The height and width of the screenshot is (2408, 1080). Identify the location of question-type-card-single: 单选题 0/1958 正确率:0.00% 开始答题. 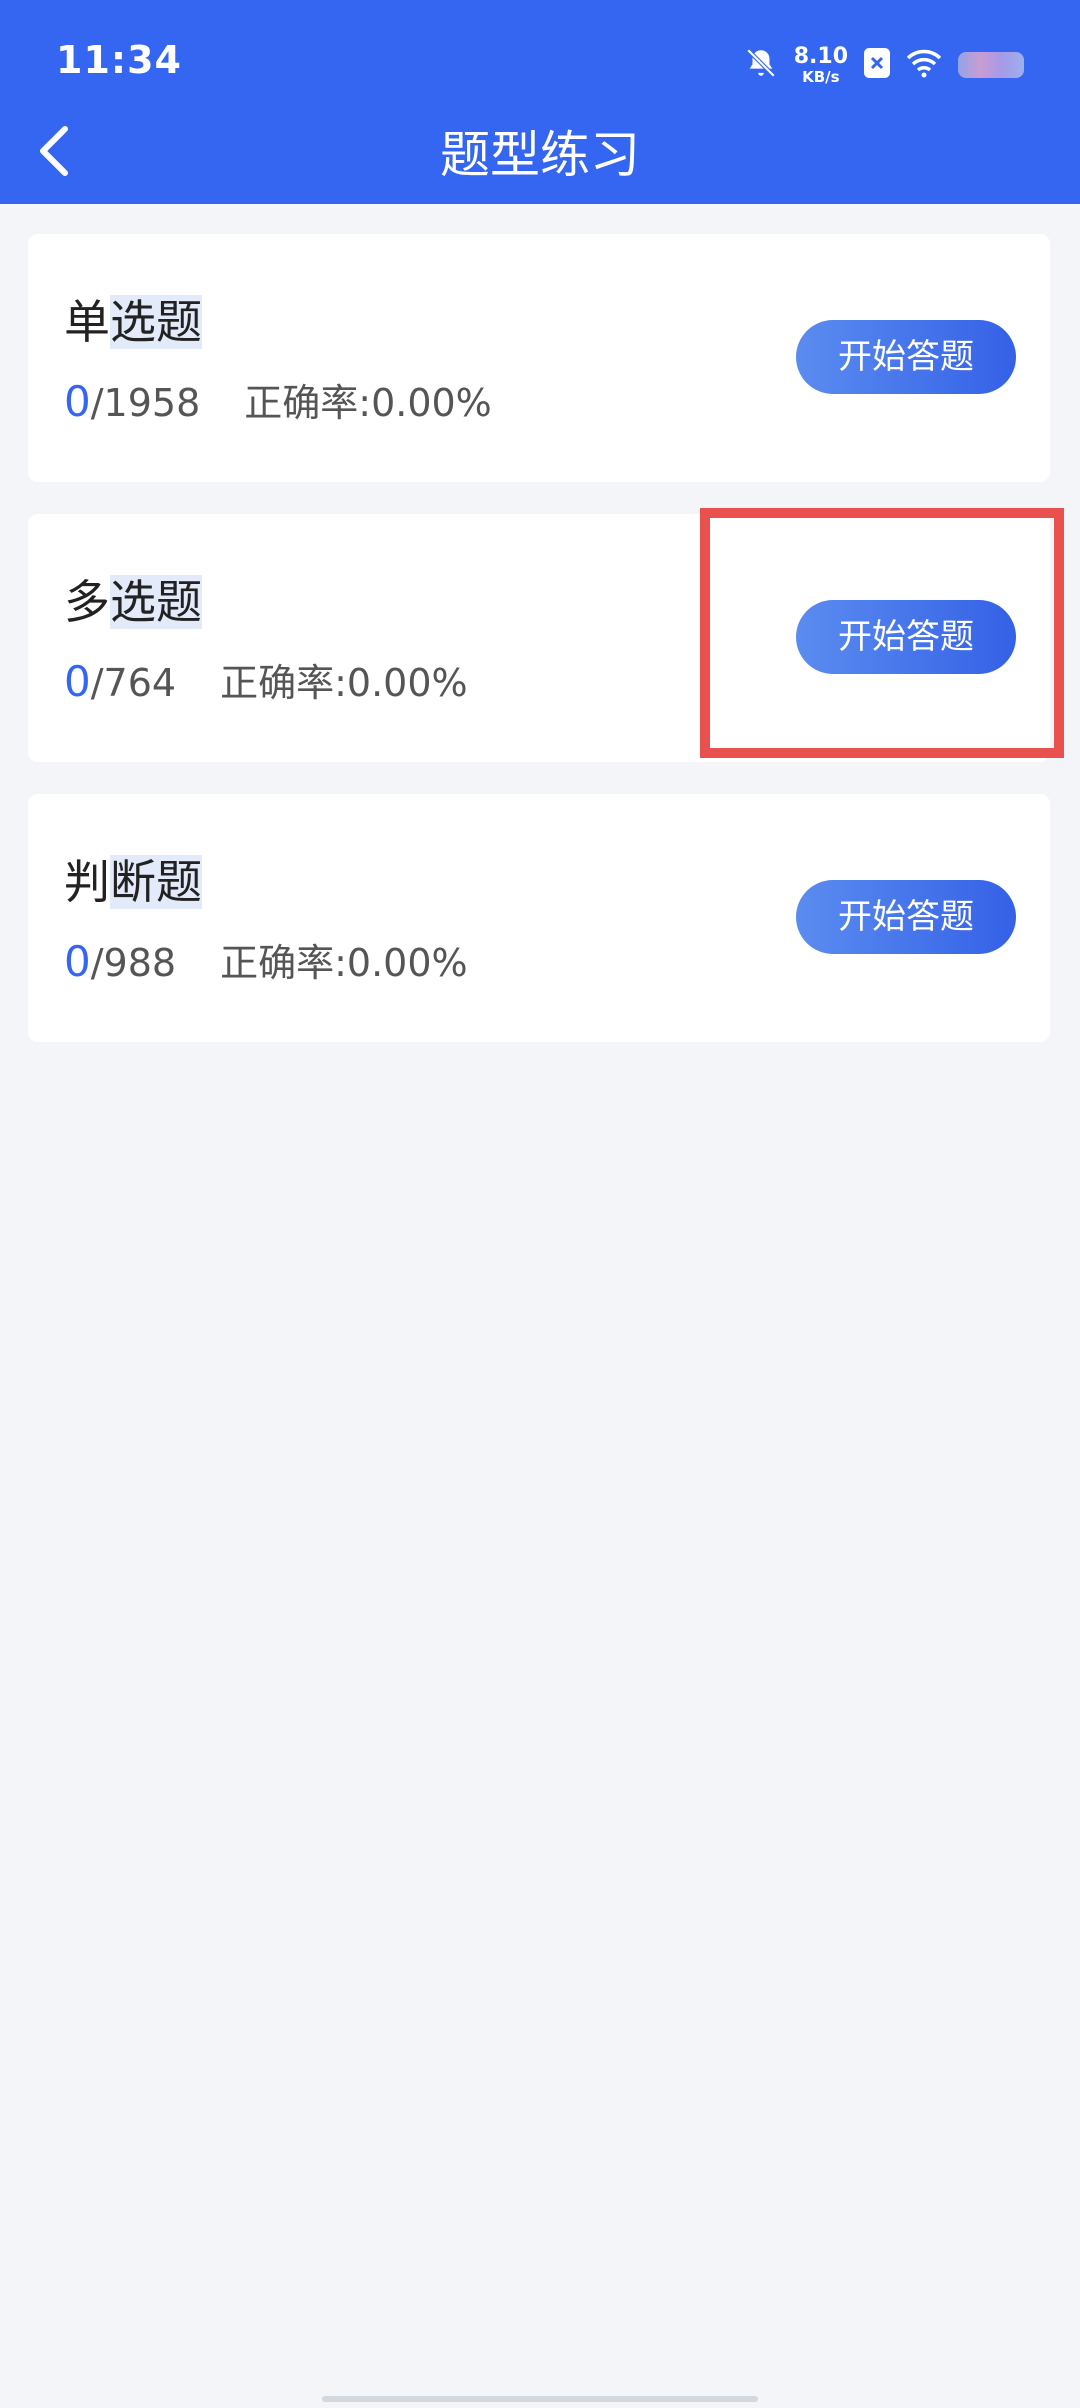
(539, 358).